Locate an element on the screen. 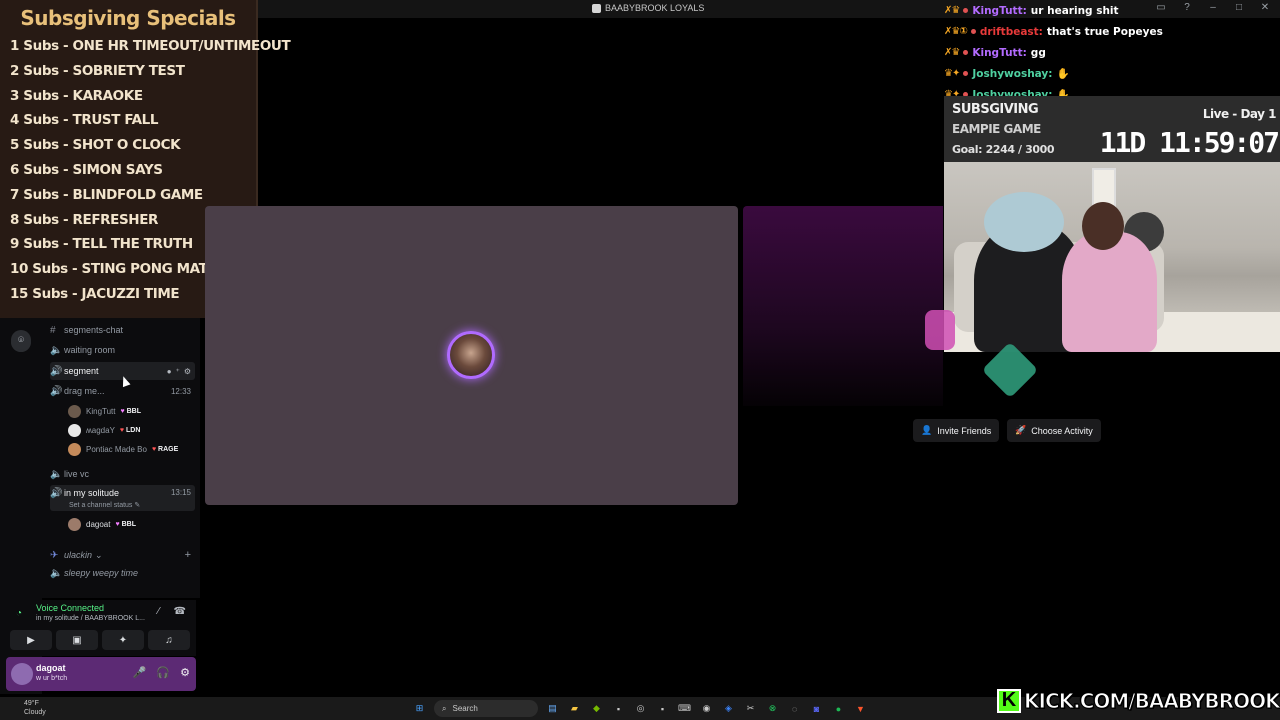  voice-user: KingTutt ♥ BBL is located at coordinates (104, 411).